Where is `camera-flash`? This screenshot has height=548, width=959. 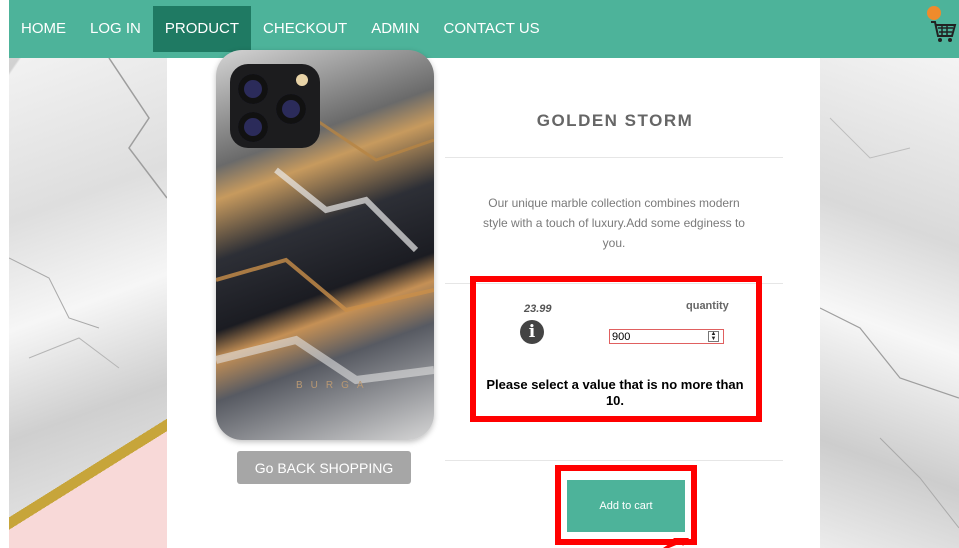 camera-flash is located at coordinates (302, 80).